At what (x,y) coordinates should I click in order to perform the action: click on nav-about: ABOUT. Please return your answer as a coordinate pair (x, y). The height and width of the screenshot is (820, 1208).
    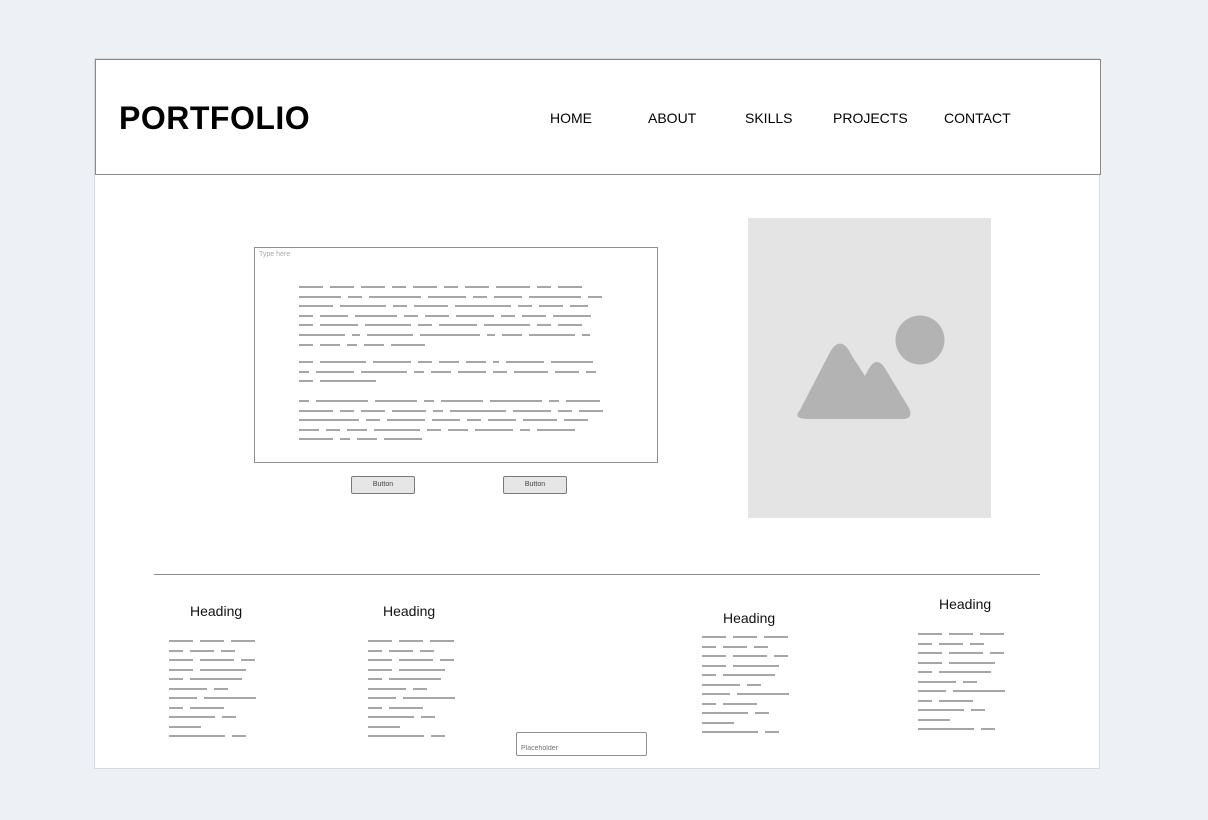
    Looking at the image, I should click on (672, 118).